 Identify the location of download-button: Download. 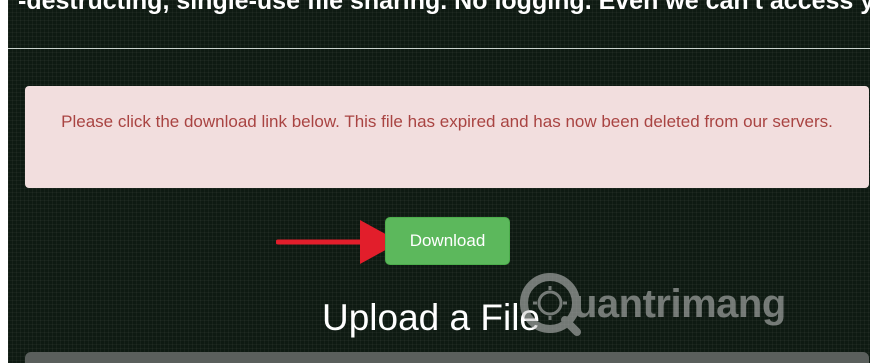
(447, 241).